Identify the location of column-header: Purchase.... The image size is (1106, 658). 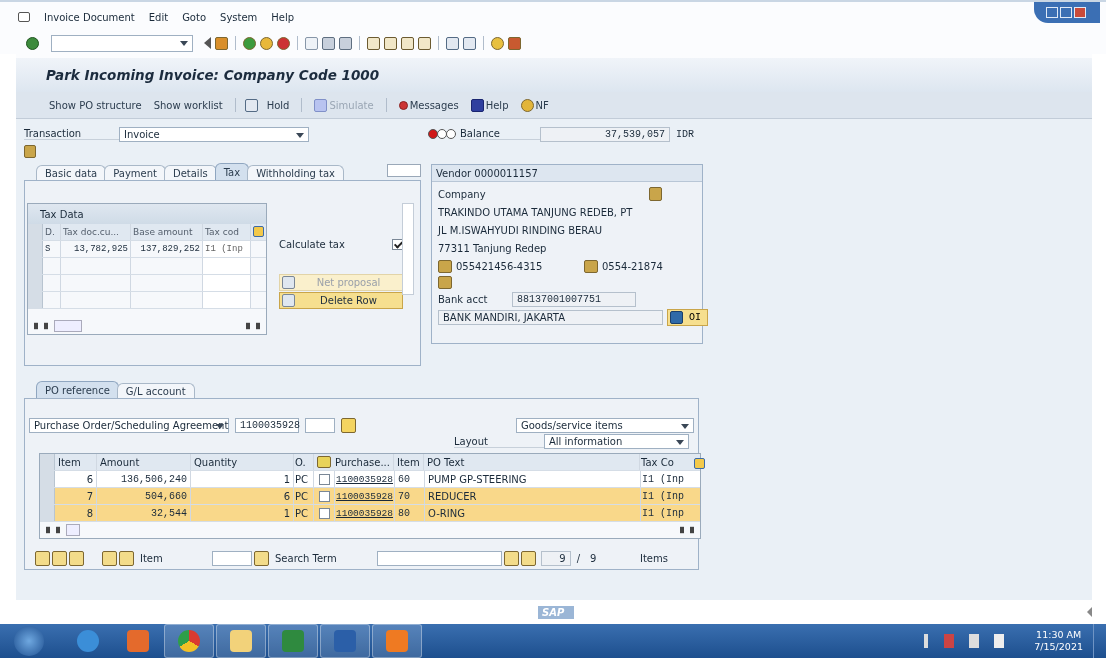
(364, 462).